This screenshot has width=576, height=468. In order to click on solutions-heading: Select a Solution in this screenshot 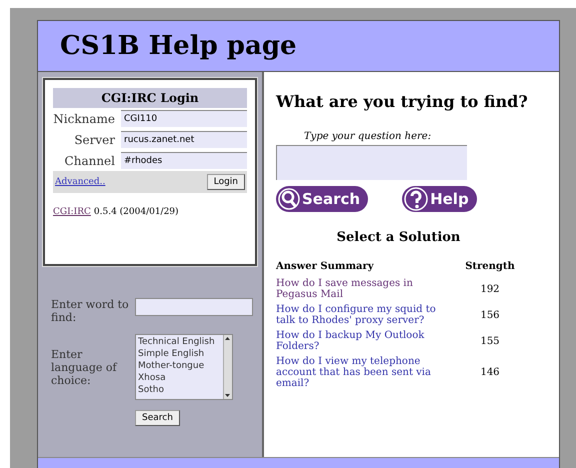, I will do `click(399, 237)`.